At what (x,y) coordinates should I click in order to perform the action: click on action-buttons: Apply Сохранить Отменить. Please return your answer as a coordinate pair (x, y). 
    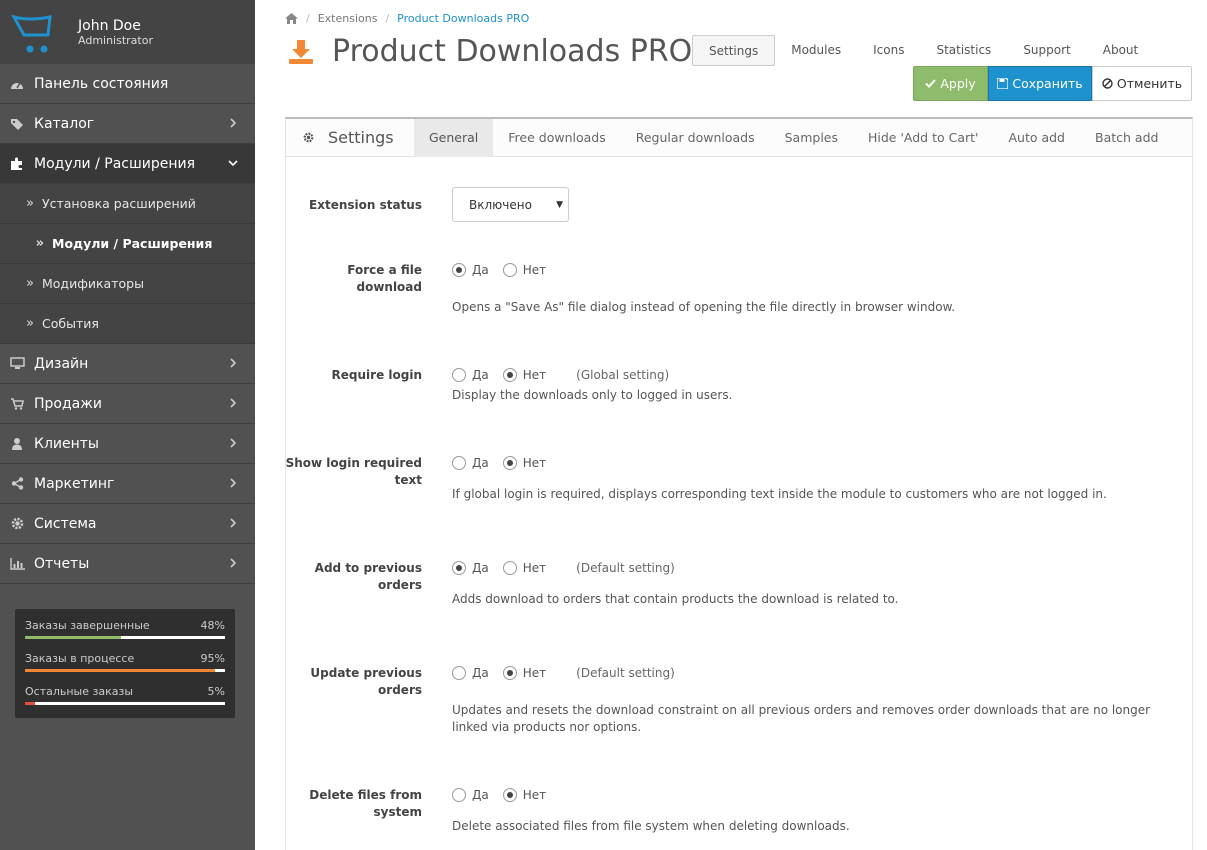
    Looking at the image, I should click on (1052, 83).